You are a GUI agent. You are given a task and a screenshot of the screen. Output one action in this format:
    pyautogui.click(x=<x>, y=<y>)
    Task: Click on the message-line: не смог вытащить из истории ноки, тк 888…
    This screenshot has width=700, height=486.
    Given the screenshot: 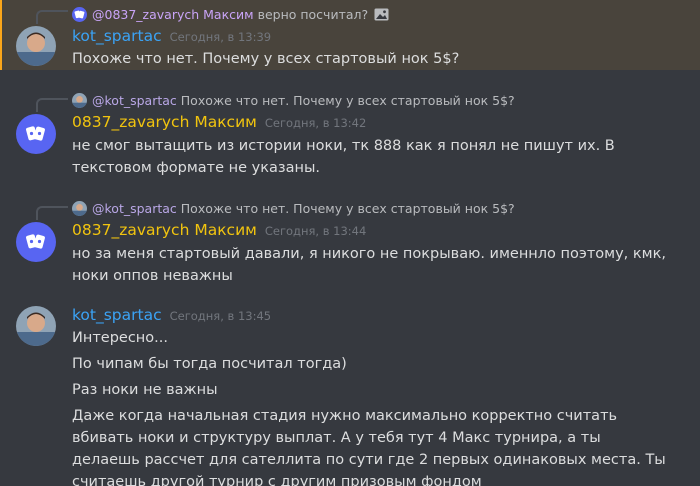 What is the action you would take?
    pyautogui.click(x=343, y=157)
    